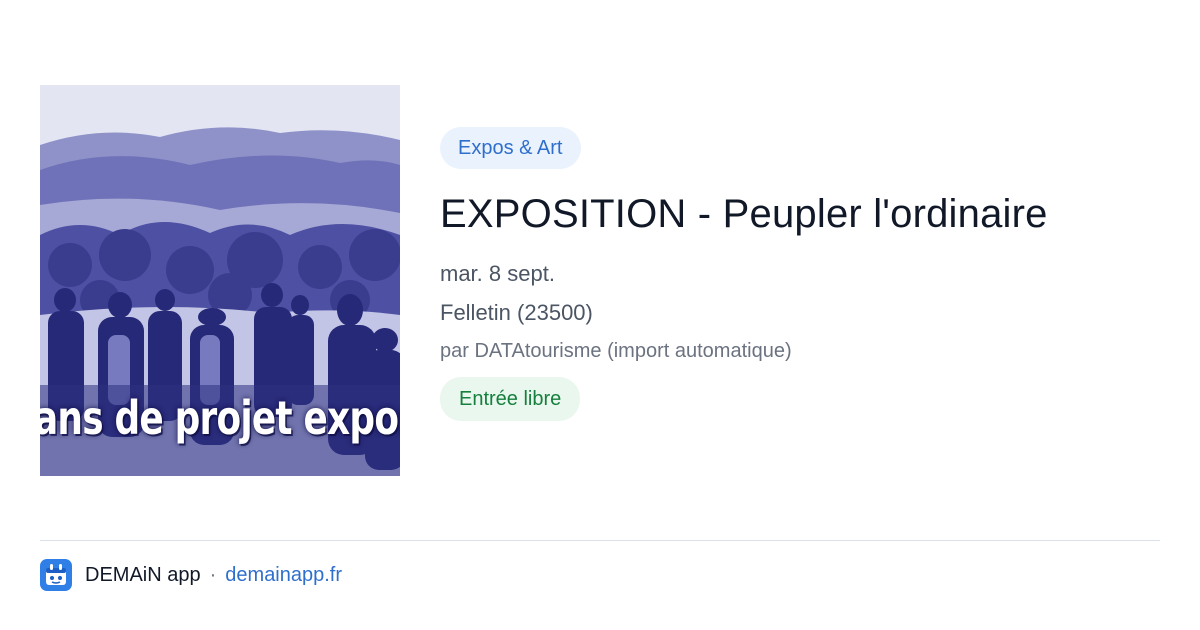  What do you see at coordinates (510, 148) in the screenshot?
I see `category-badge: Expos & Art` at bounding box center [510, 148].